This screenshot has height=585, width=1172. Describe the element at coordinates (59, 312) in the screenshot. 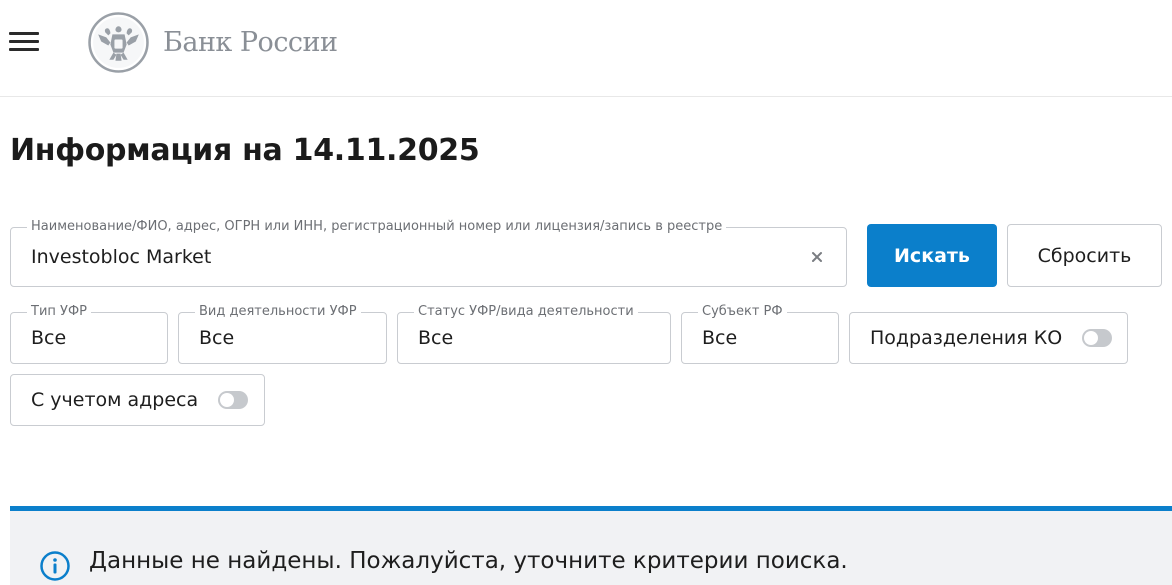

I see `ufr-type-label: Тип УФР` at that location.